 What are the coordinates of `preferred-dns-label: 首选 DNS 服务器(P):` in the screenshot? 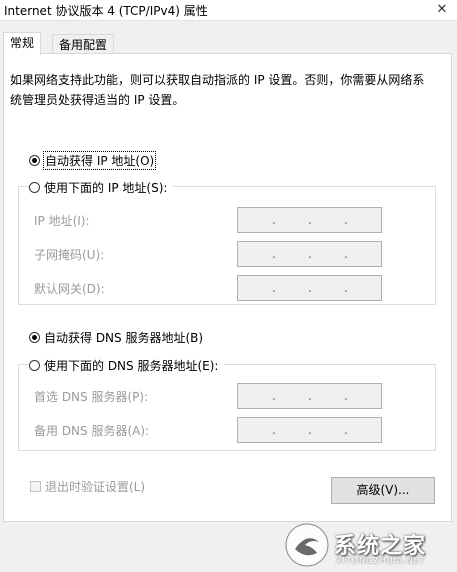 It's located at (91, 397).